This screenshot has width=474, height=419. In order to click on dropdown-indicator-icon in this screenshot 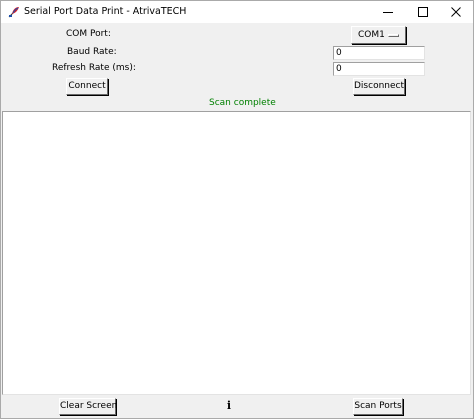, I will do `click(393, 35)`.